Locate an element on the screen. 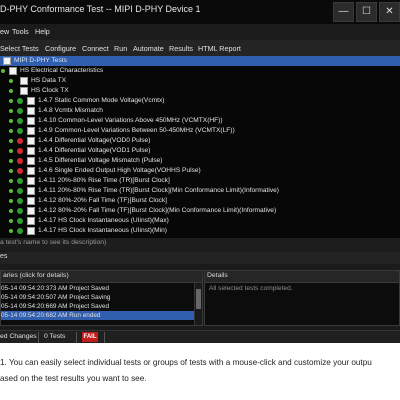 This screenshot has width=400, height=400. details-header-label: Details is located at coordinates (217, 275).